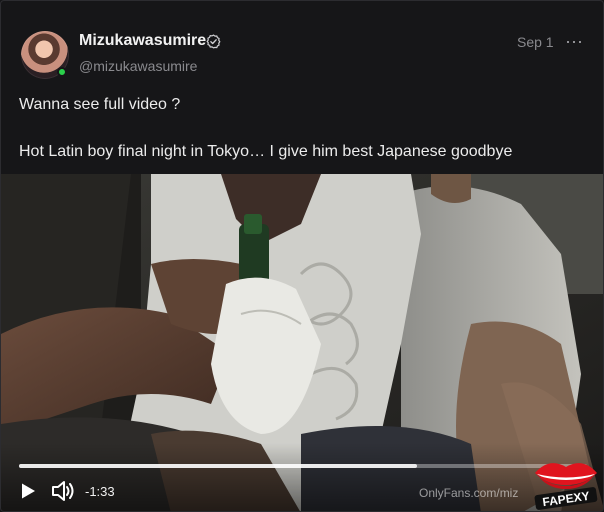 The image size is (604, 512). Describe the element at coordinates (574, 42) in the screenshot. I see `more-horizontal-icon: ⋯` at that location.